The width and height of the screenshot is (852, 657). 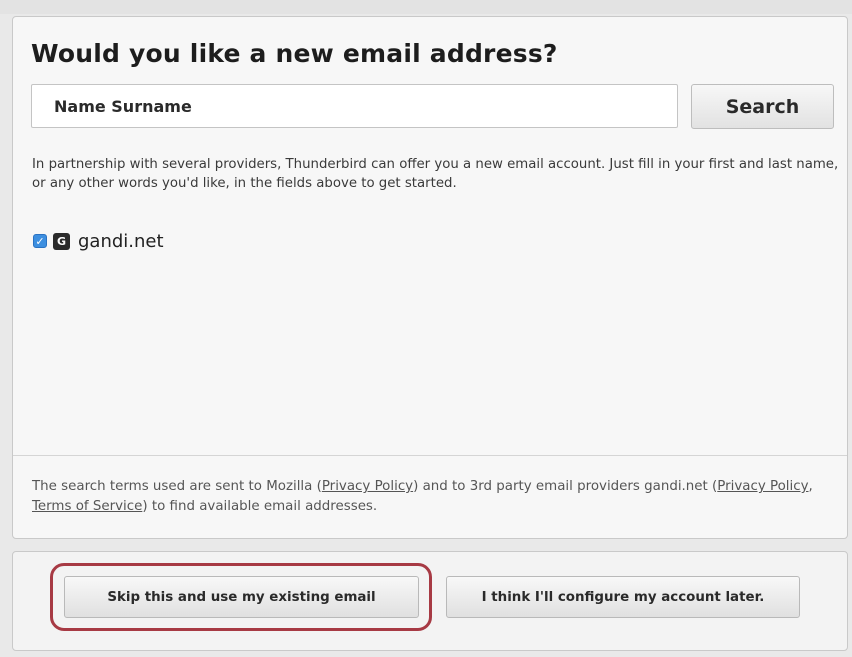 I want to click on privacy-text-4: ) to find available email addresses., so click(x=260, y=506).